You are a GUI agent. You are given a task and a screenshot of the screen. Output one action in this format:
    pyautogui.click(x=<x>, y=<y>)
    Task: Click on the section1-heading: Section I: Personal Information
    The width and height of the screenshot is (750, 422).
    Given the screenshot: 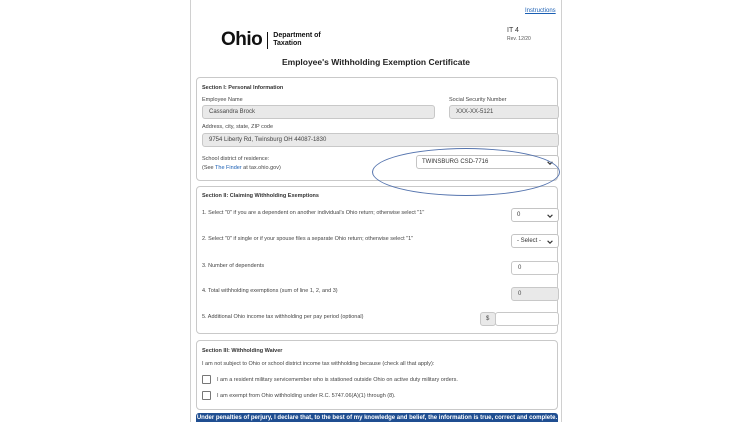 What is the action you would take?
    pyautogui.click(x=243, y=88)
    